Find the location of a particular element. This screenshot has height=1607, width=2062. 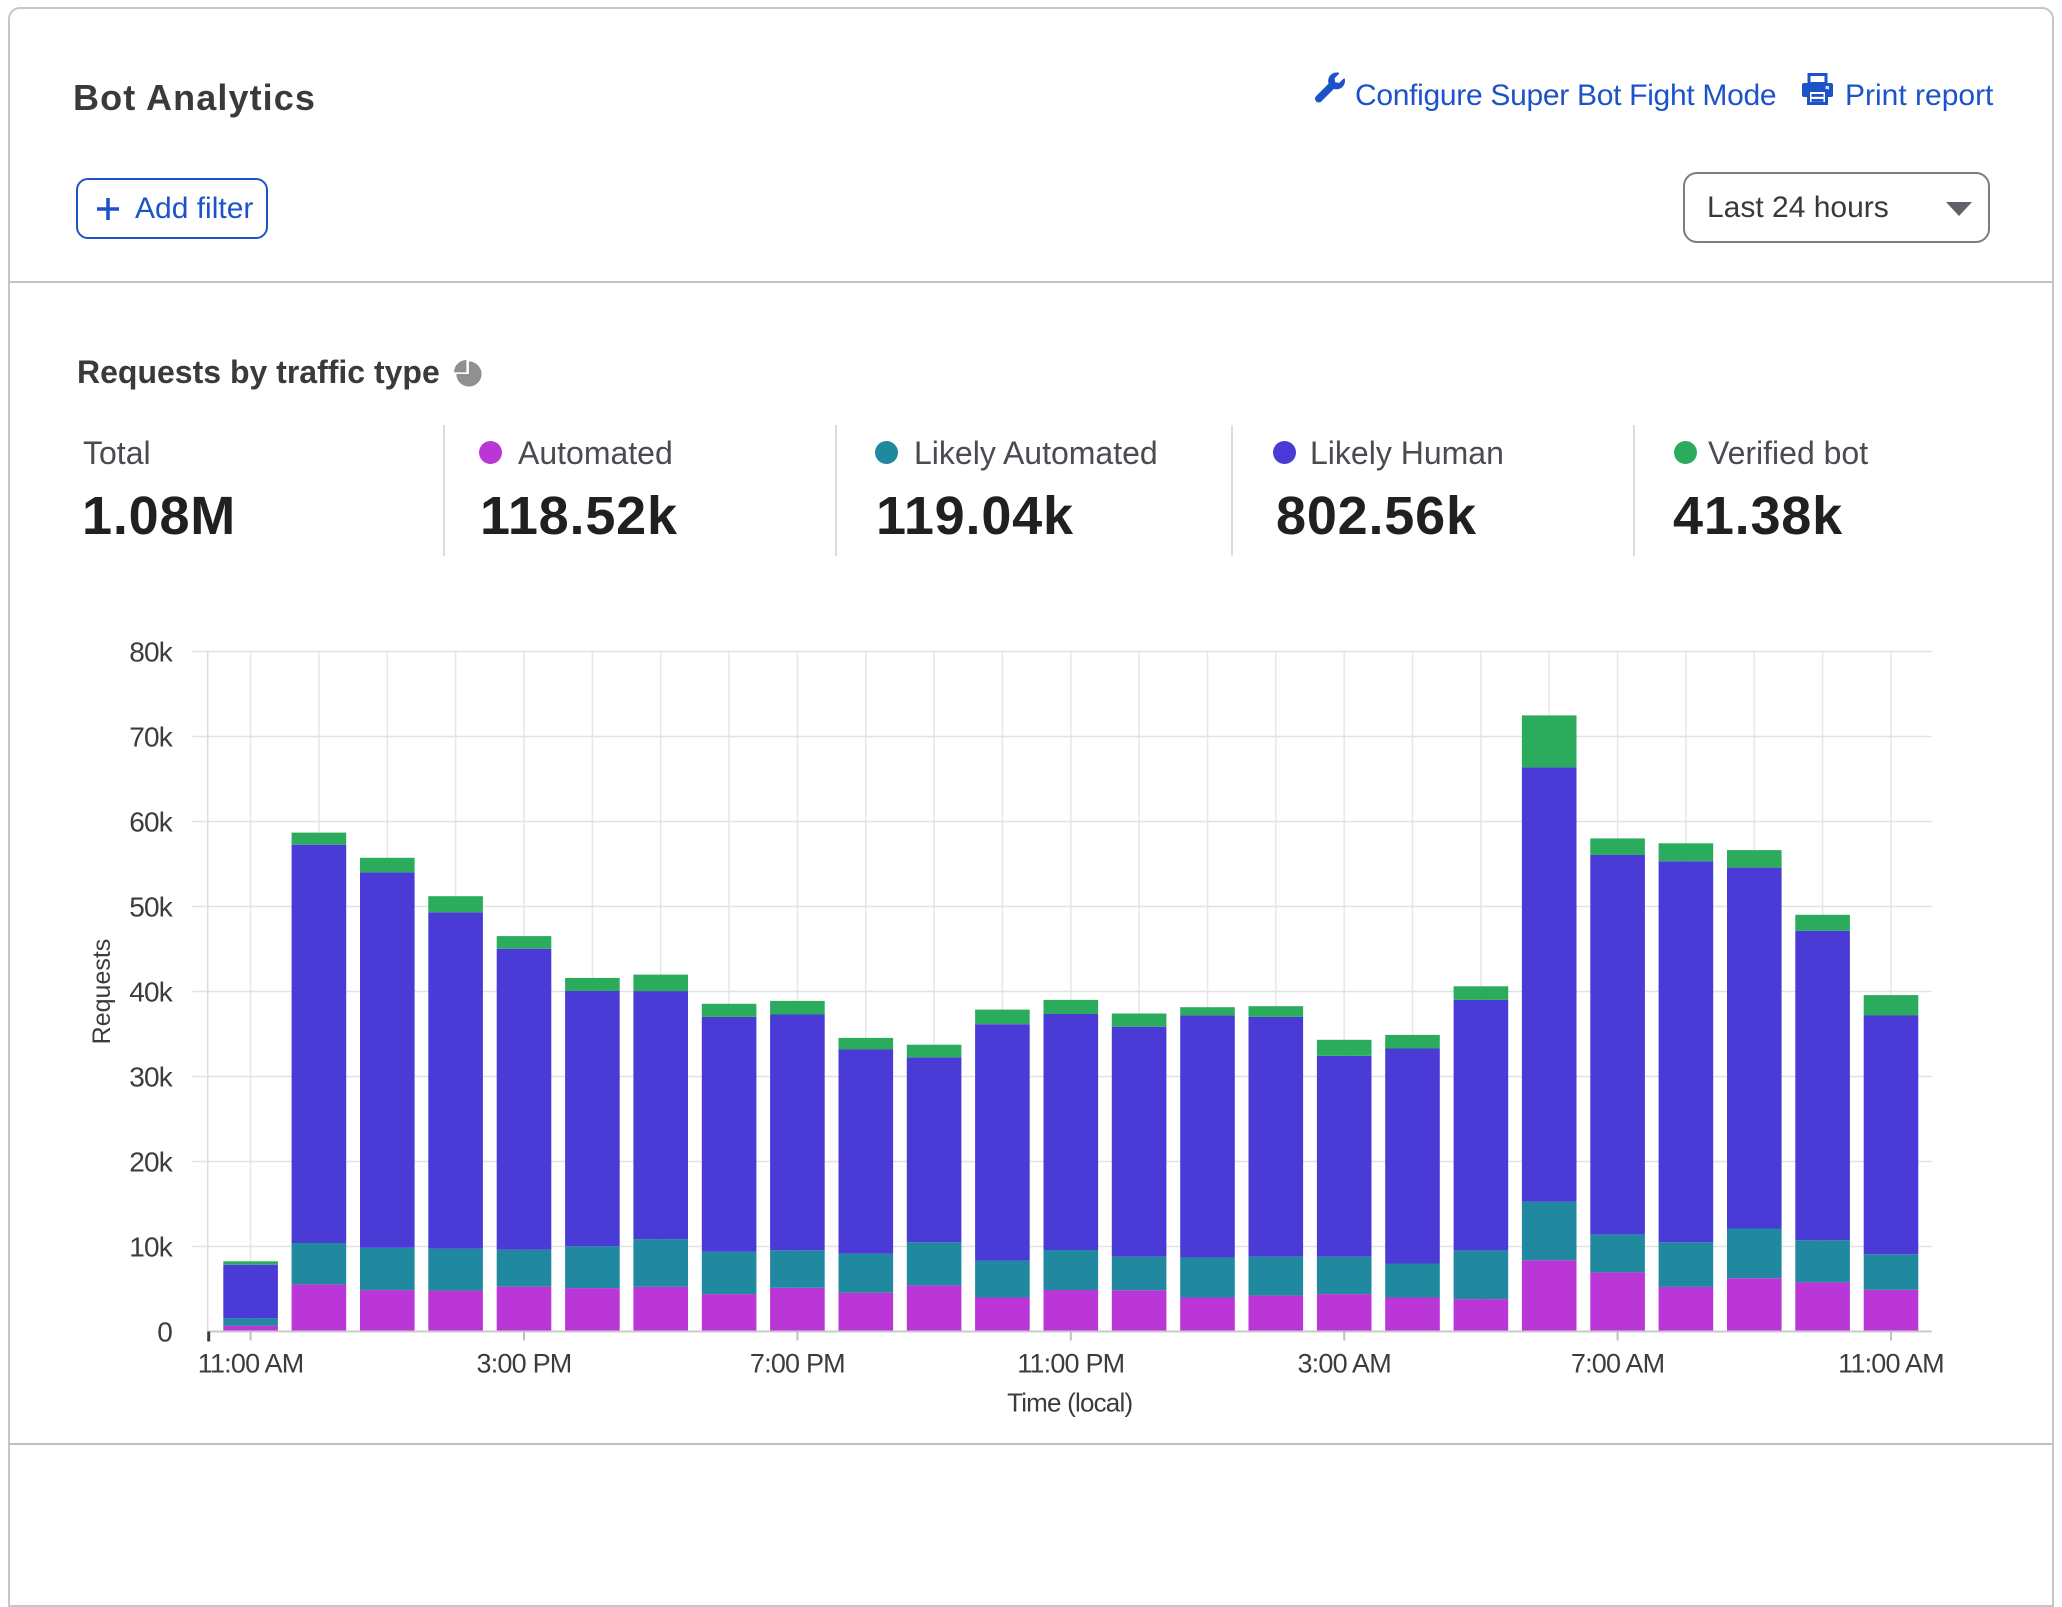

svg-text: 3:00 PM is located at coordinates (524, 1363).